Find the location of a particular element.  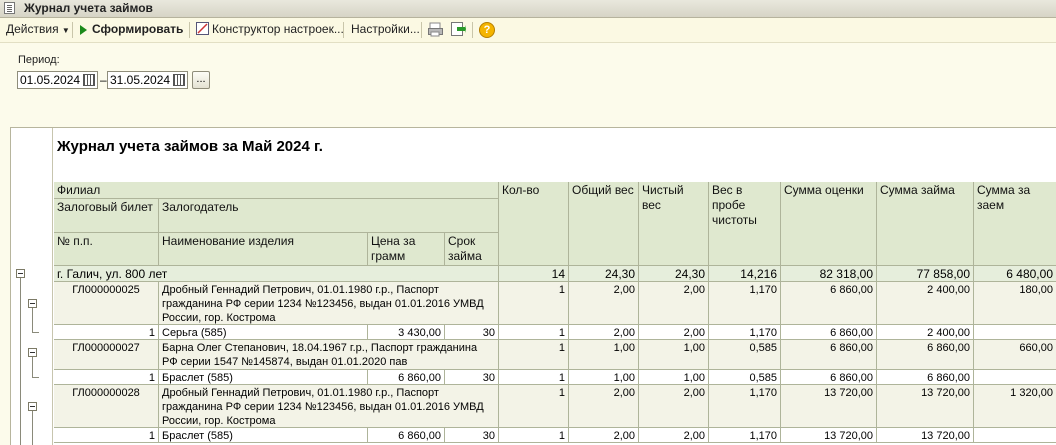

period-label: Период: is located at coordinates (39, 60).